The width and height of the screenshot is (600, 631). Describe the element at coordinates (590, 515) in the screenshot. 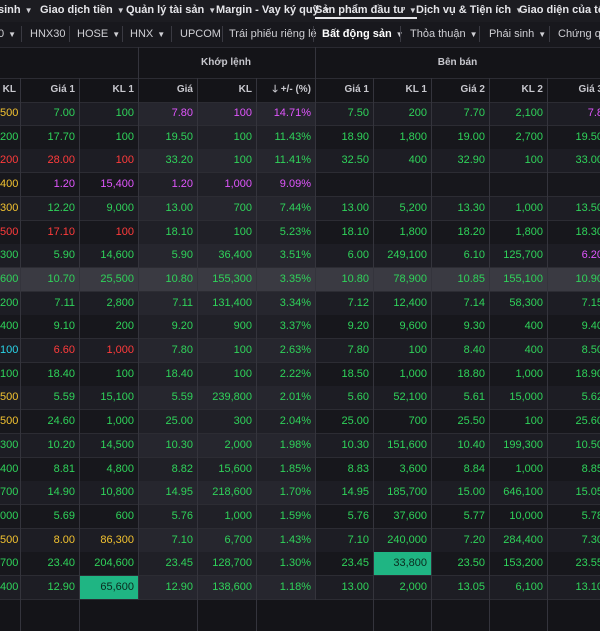

I see `cell-ask-price3: 5.78` at that location.